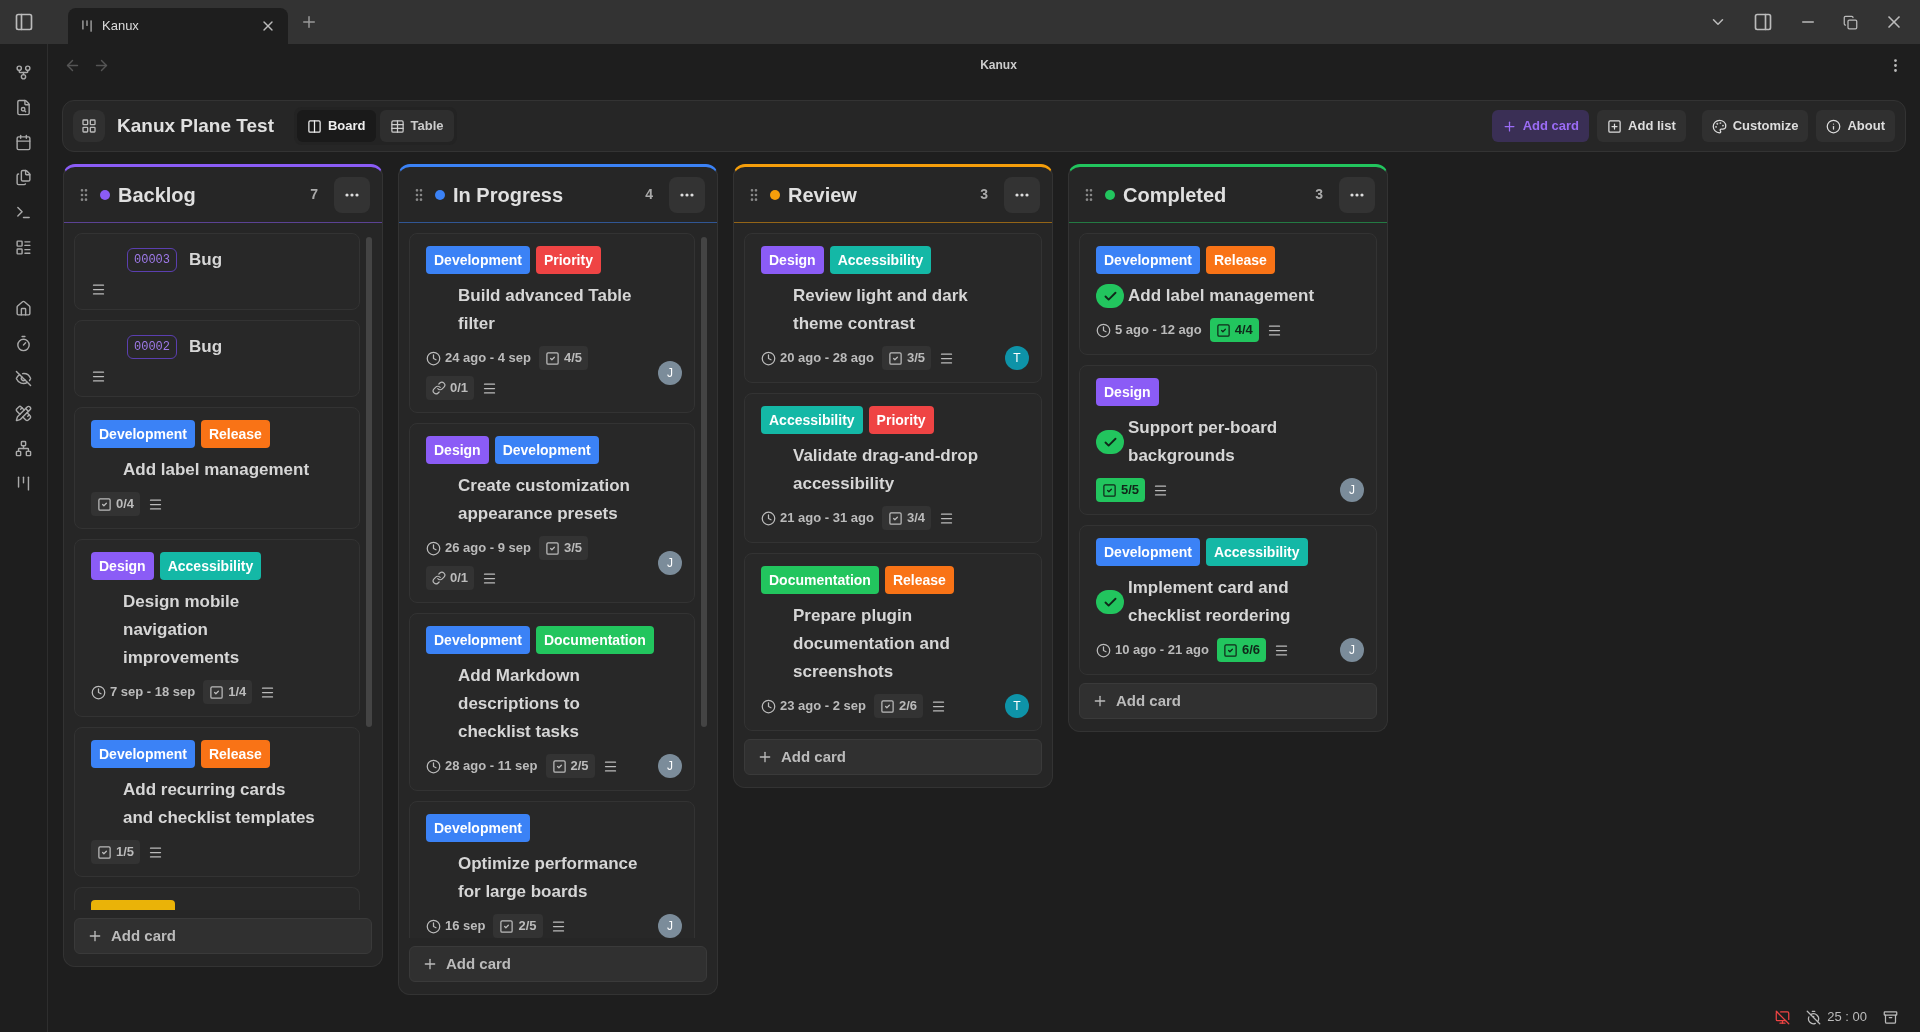 Image resolution: width=1920 pixels, height=1032 pixels. What do you see at coordinates (1763, 22) in the screenshot?
I see `right-sidebar-icon` at bounding box center [1763, 22].